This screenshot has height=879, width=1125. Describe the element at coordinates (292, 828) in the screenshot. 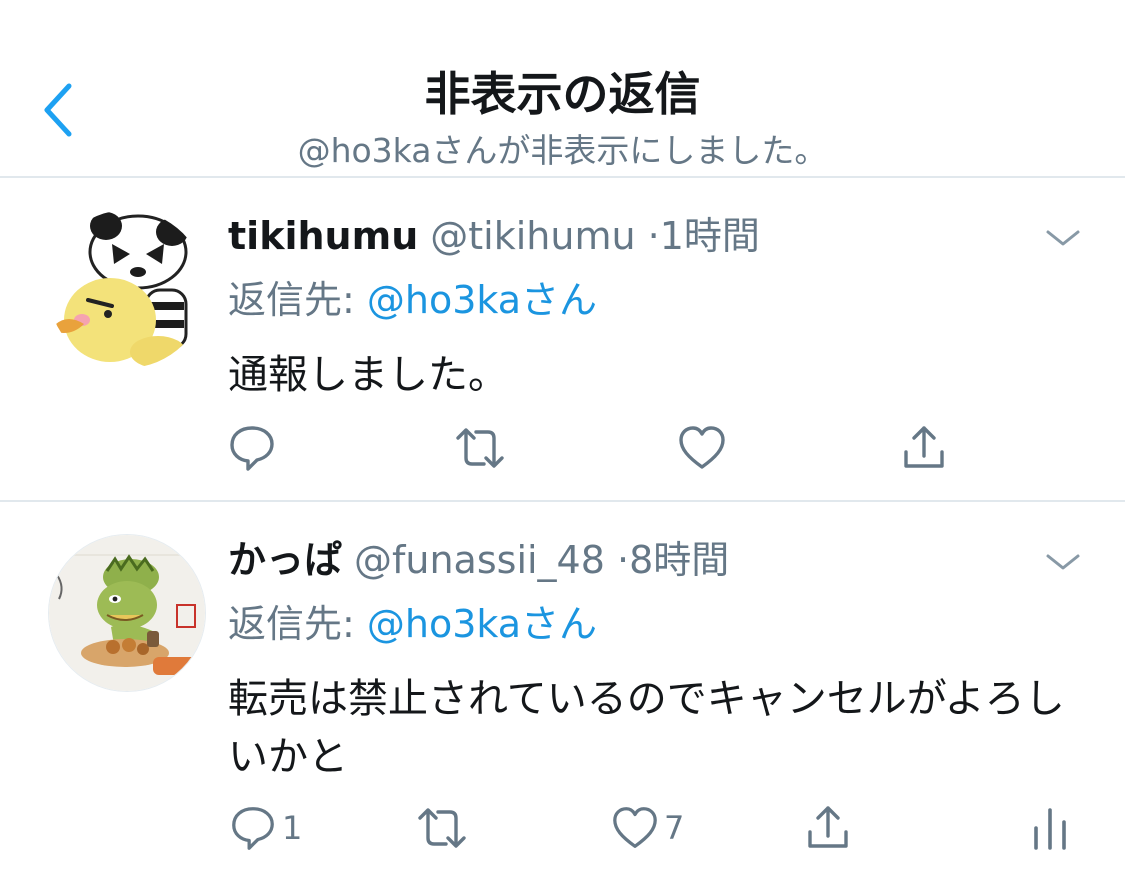

I see `reply-count: 1` at that location.